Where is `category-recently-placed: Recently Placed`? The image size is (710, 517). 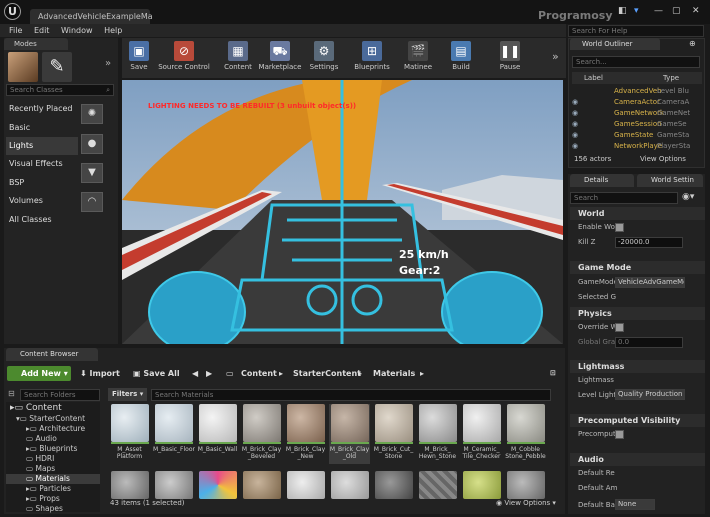 category-recently-placed: Recently Placed is located at coordinates (42, 109).